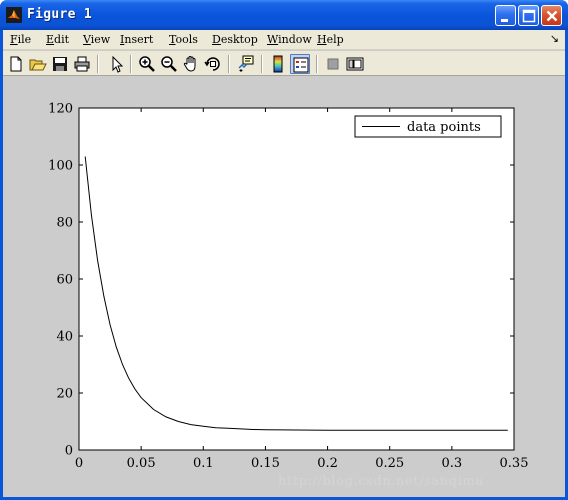  I want to click on close-icon, so click(552, 16).